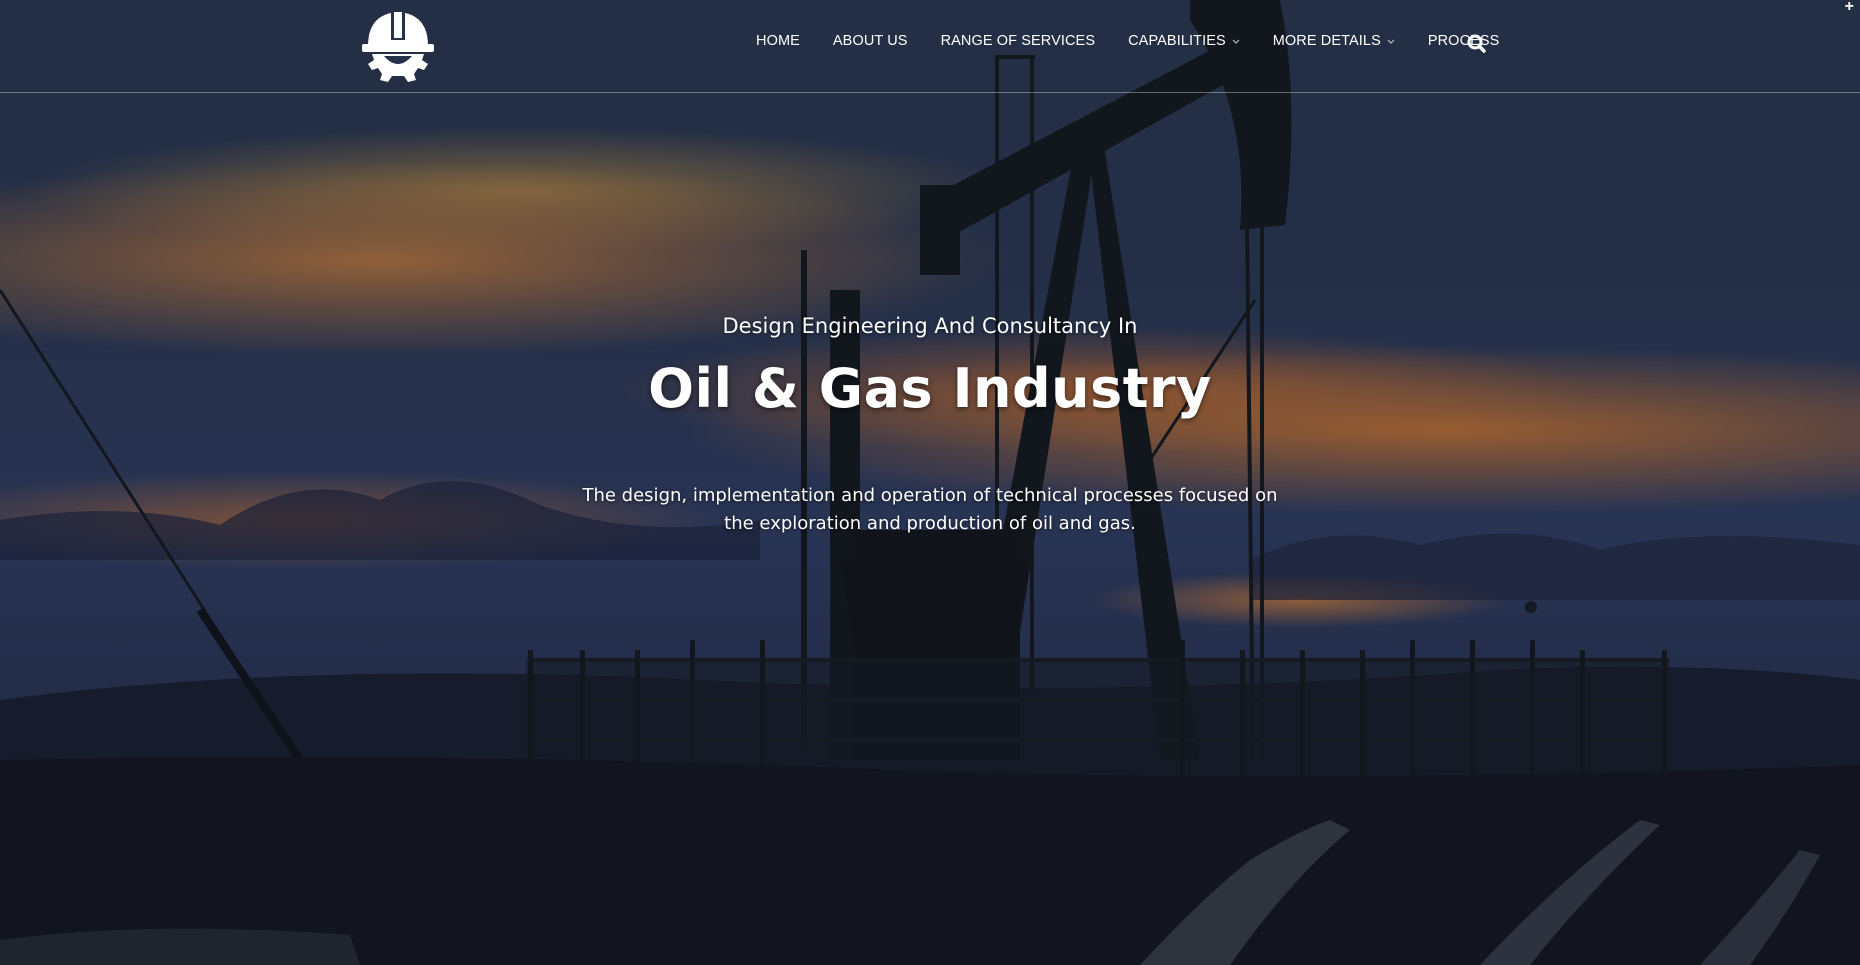  I want to click on nav-home-label: HOME, so click(778, 41).